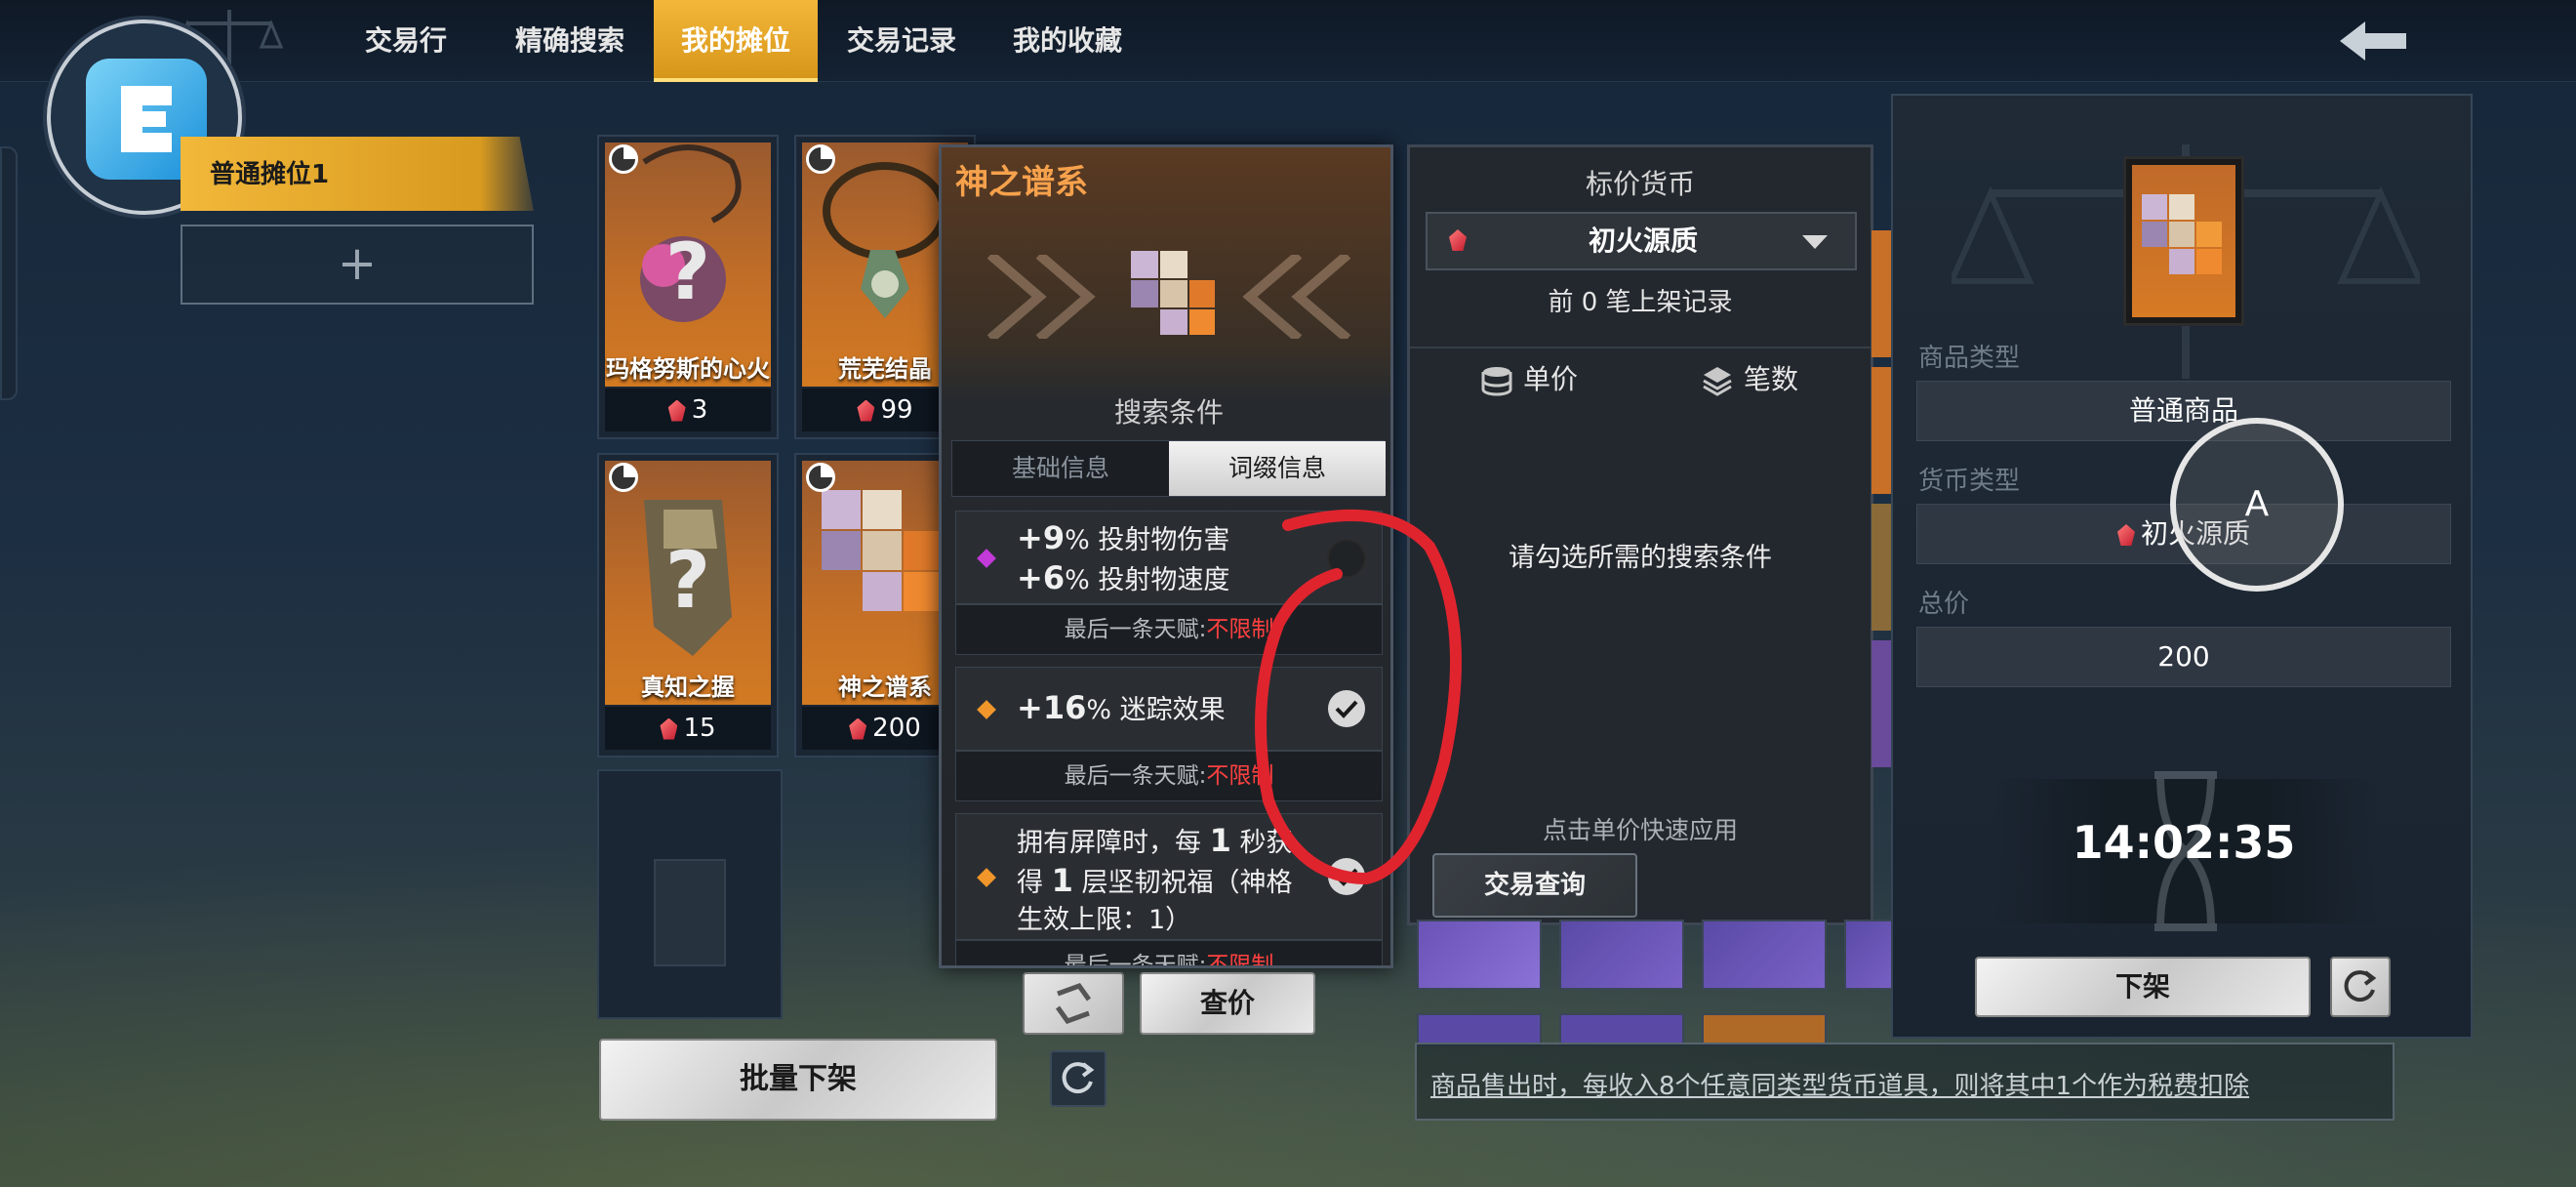  I want to click on listed-item-card: ? 真知之握 15, so click(688, 605).